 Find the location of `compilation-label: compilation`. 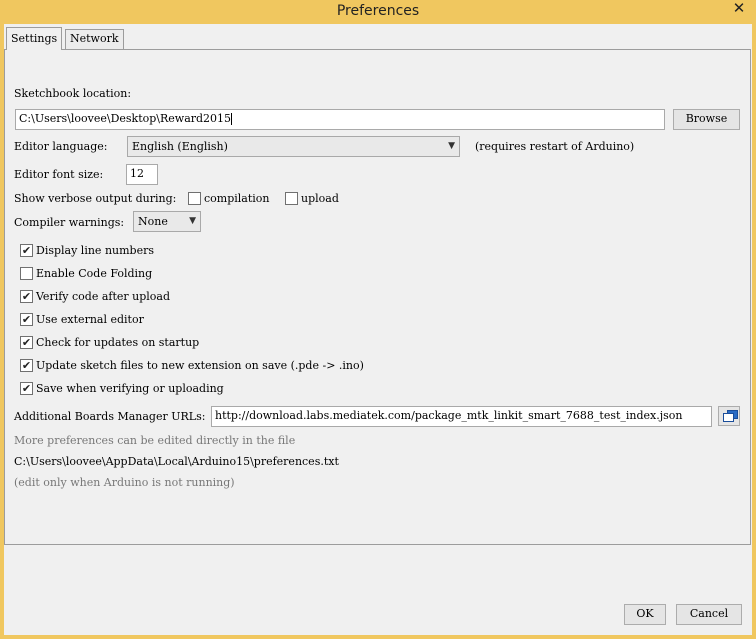

compilation-label: compilation is located at coordinates (237, 198).